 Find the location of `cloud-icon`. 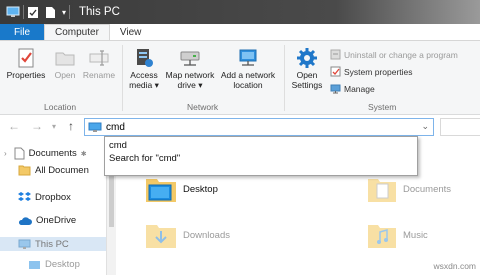

cloud-icon is located at coordinates (25, 220).